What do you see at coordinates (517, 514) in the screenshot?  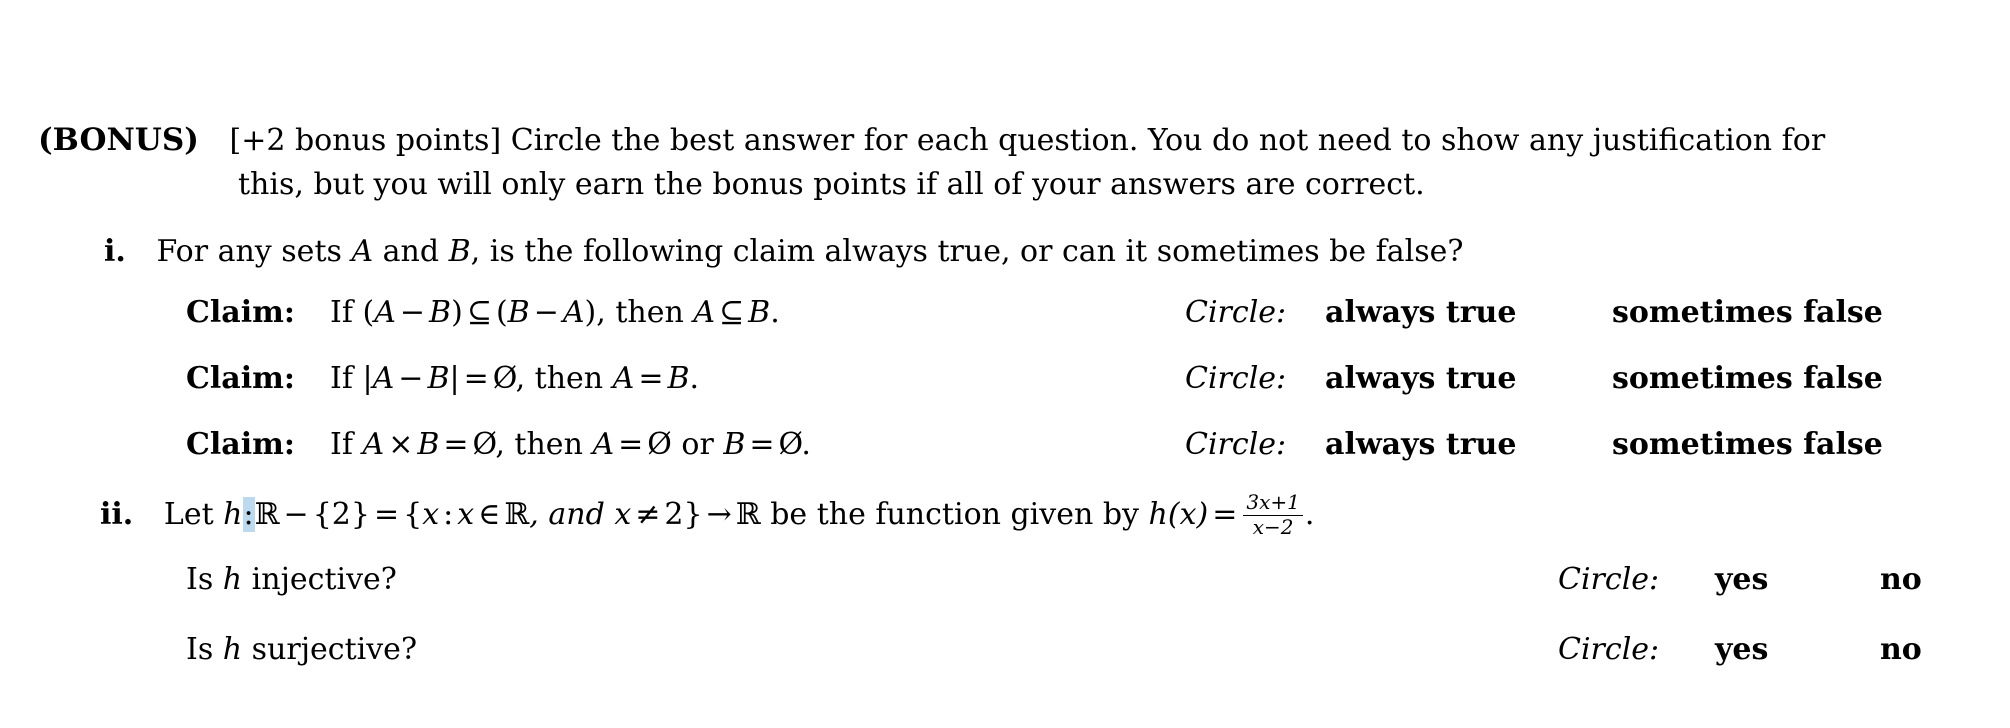 I see `item-ii-reals-2: ℝ` at bounding box center [517, 514].